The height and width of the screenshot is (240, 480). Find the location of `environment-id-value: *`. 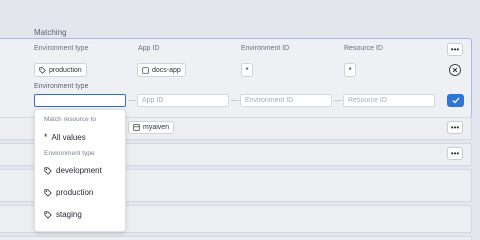

environment-id-value: * is located at coordinates (247, 70).